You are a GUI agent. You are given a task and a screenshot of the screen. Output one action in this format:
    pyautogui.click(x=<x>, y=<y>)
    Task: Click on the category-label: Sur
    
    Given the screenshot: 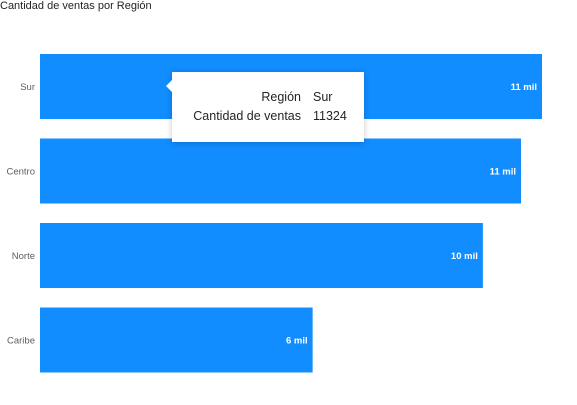 What is the action you would take?
    pyautogui.click(x=27, y=87)
    